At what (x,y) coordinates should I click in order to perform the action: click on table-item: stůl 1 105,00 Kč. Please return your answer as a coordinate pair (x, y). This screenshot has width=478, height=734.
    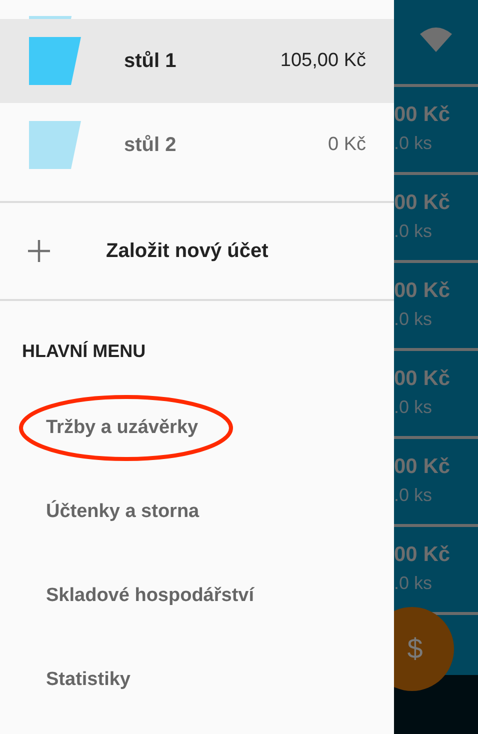
    Looking at the image, I should click on (197, 61).